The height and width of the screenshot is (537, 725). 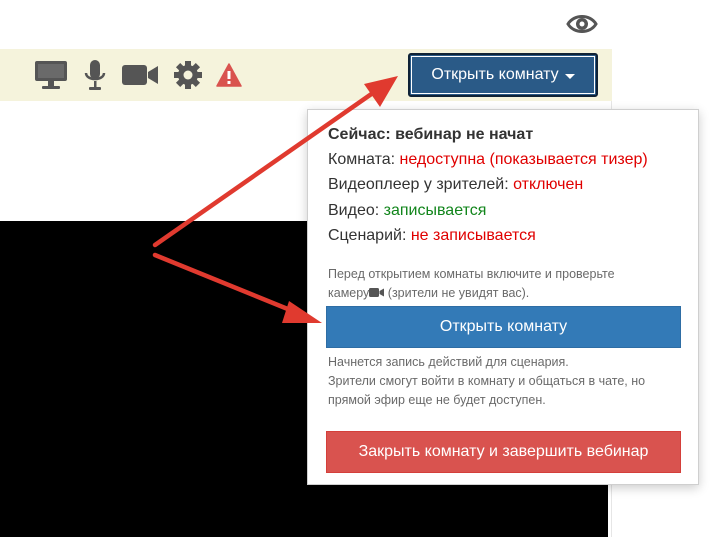 What do you see at coordinates (548, 184) in the screenshot?
I see `status-player-value: отключен` at bounding box center [548, 184].